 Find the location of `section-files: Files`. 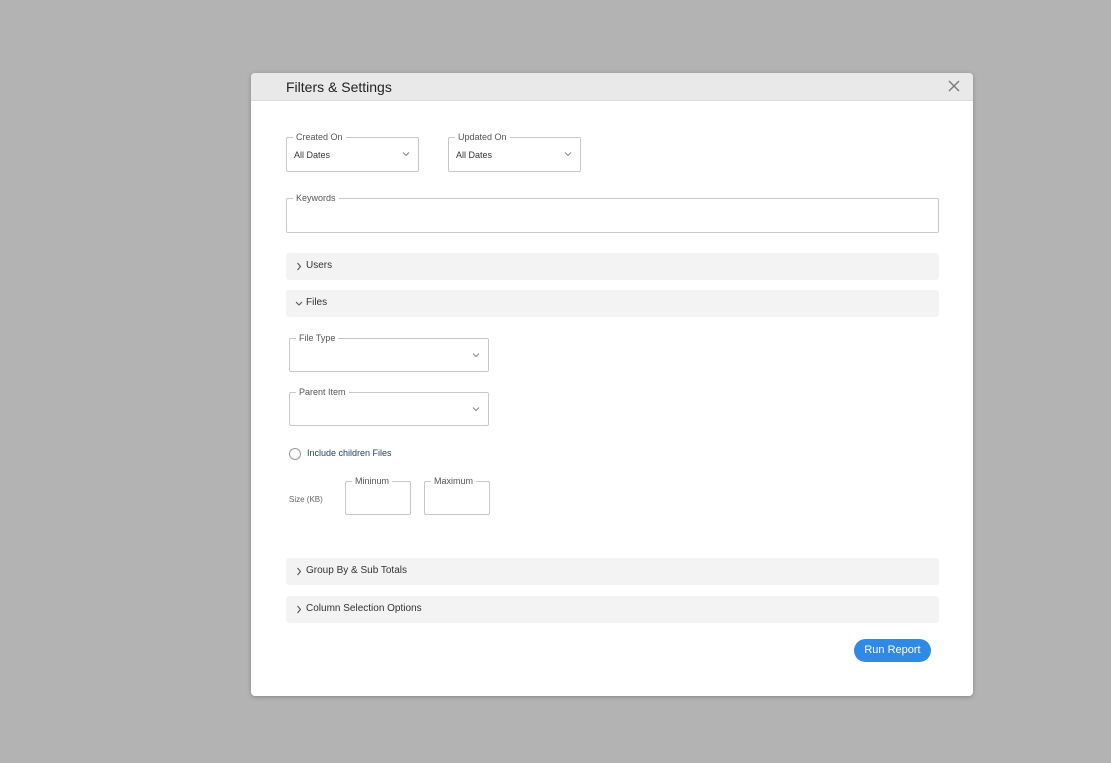

section-files: Files is located at coordinates (612, 303).